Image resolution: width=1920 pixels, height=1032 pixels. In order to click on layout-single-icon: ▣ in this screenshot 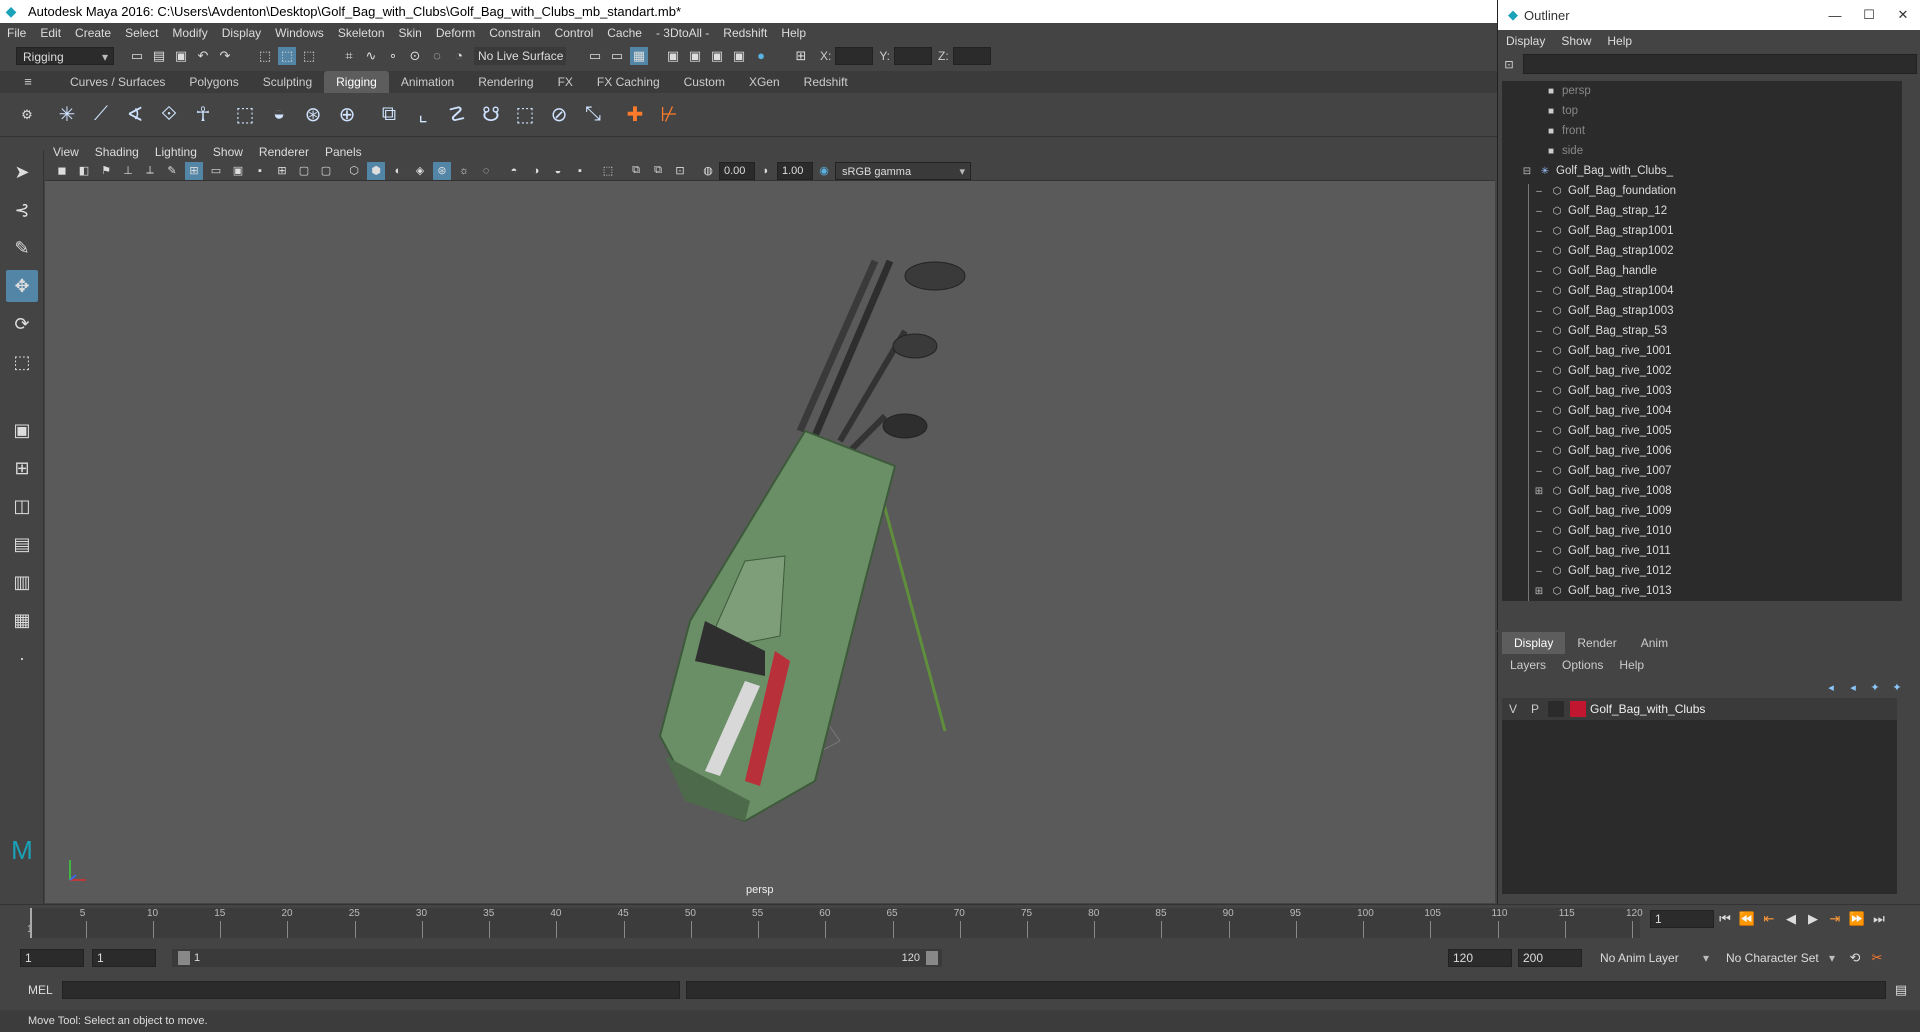, I will do `click(22, 430)`.